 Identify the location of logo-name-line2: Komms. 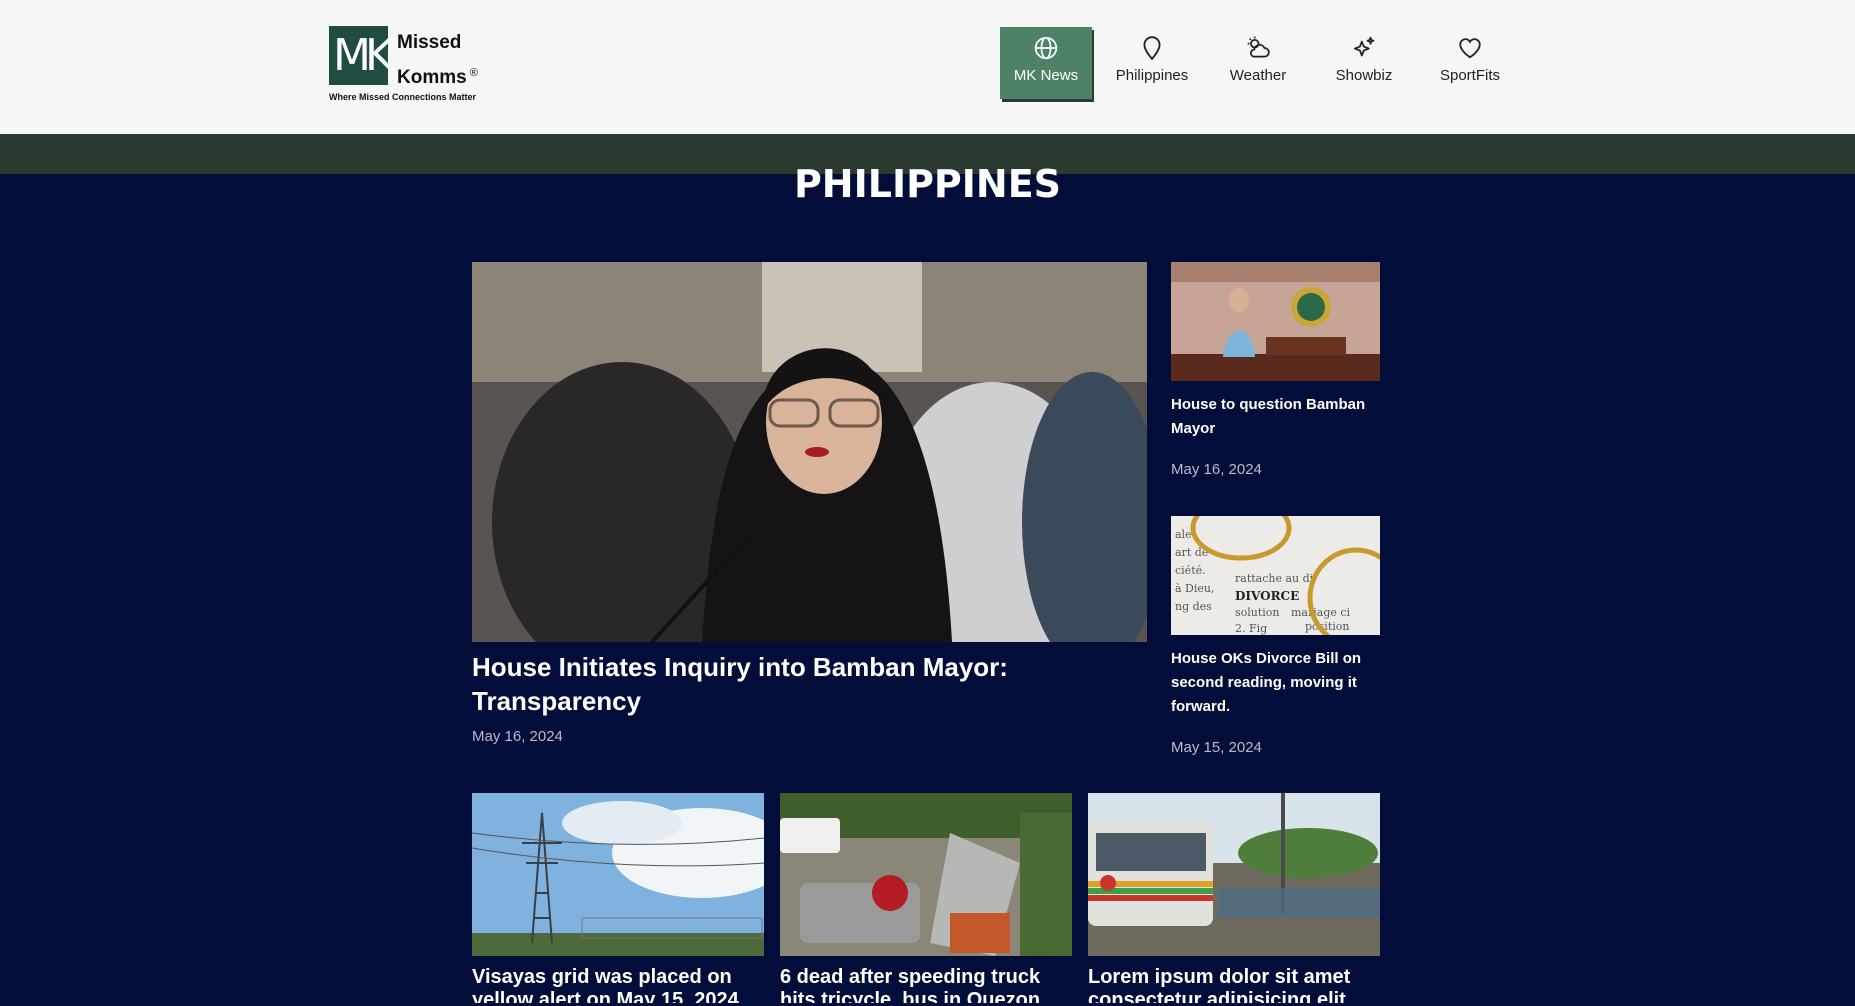
(432, 77).